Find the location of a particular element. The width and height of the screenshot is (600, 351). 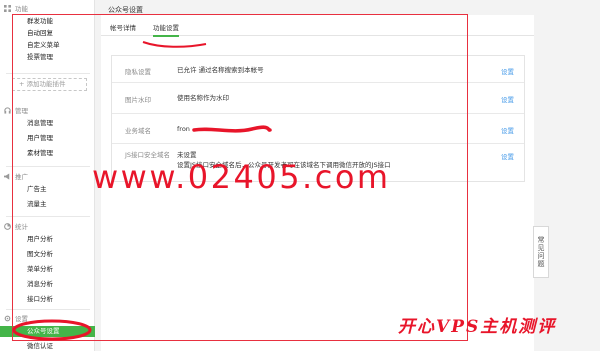

annotation-circle is located at coordinates (52, 330).